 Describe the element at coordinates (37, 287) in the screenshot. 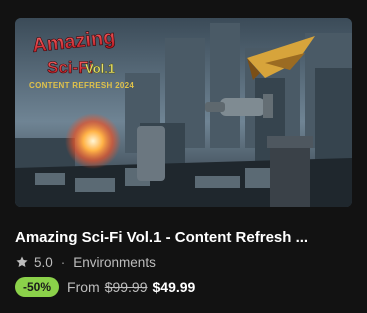

I see `discount-badge: -50%` at that location.